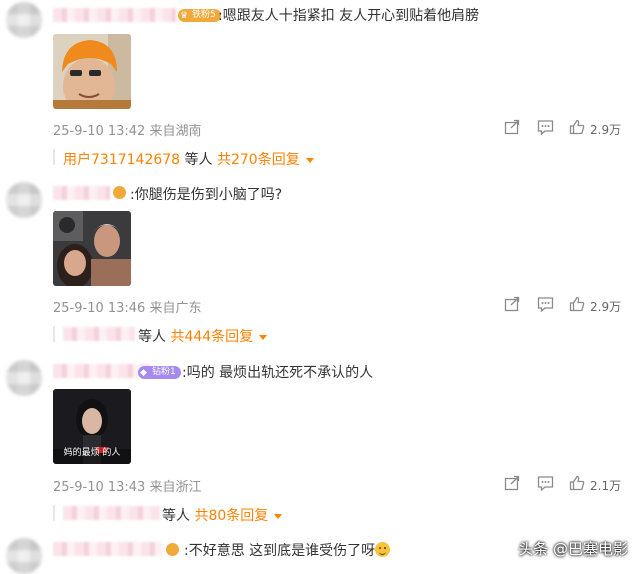 The height and width of the screenshot is (574, 640). Describe the element at coordinates (206, 195) in the screenshot. I see `comment-text: :你腿伤是伤到小脑了吗?` at that location.